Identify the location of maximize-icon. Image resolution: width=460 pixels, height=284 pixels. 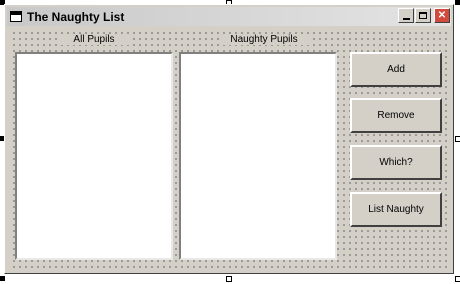
(423, 15).